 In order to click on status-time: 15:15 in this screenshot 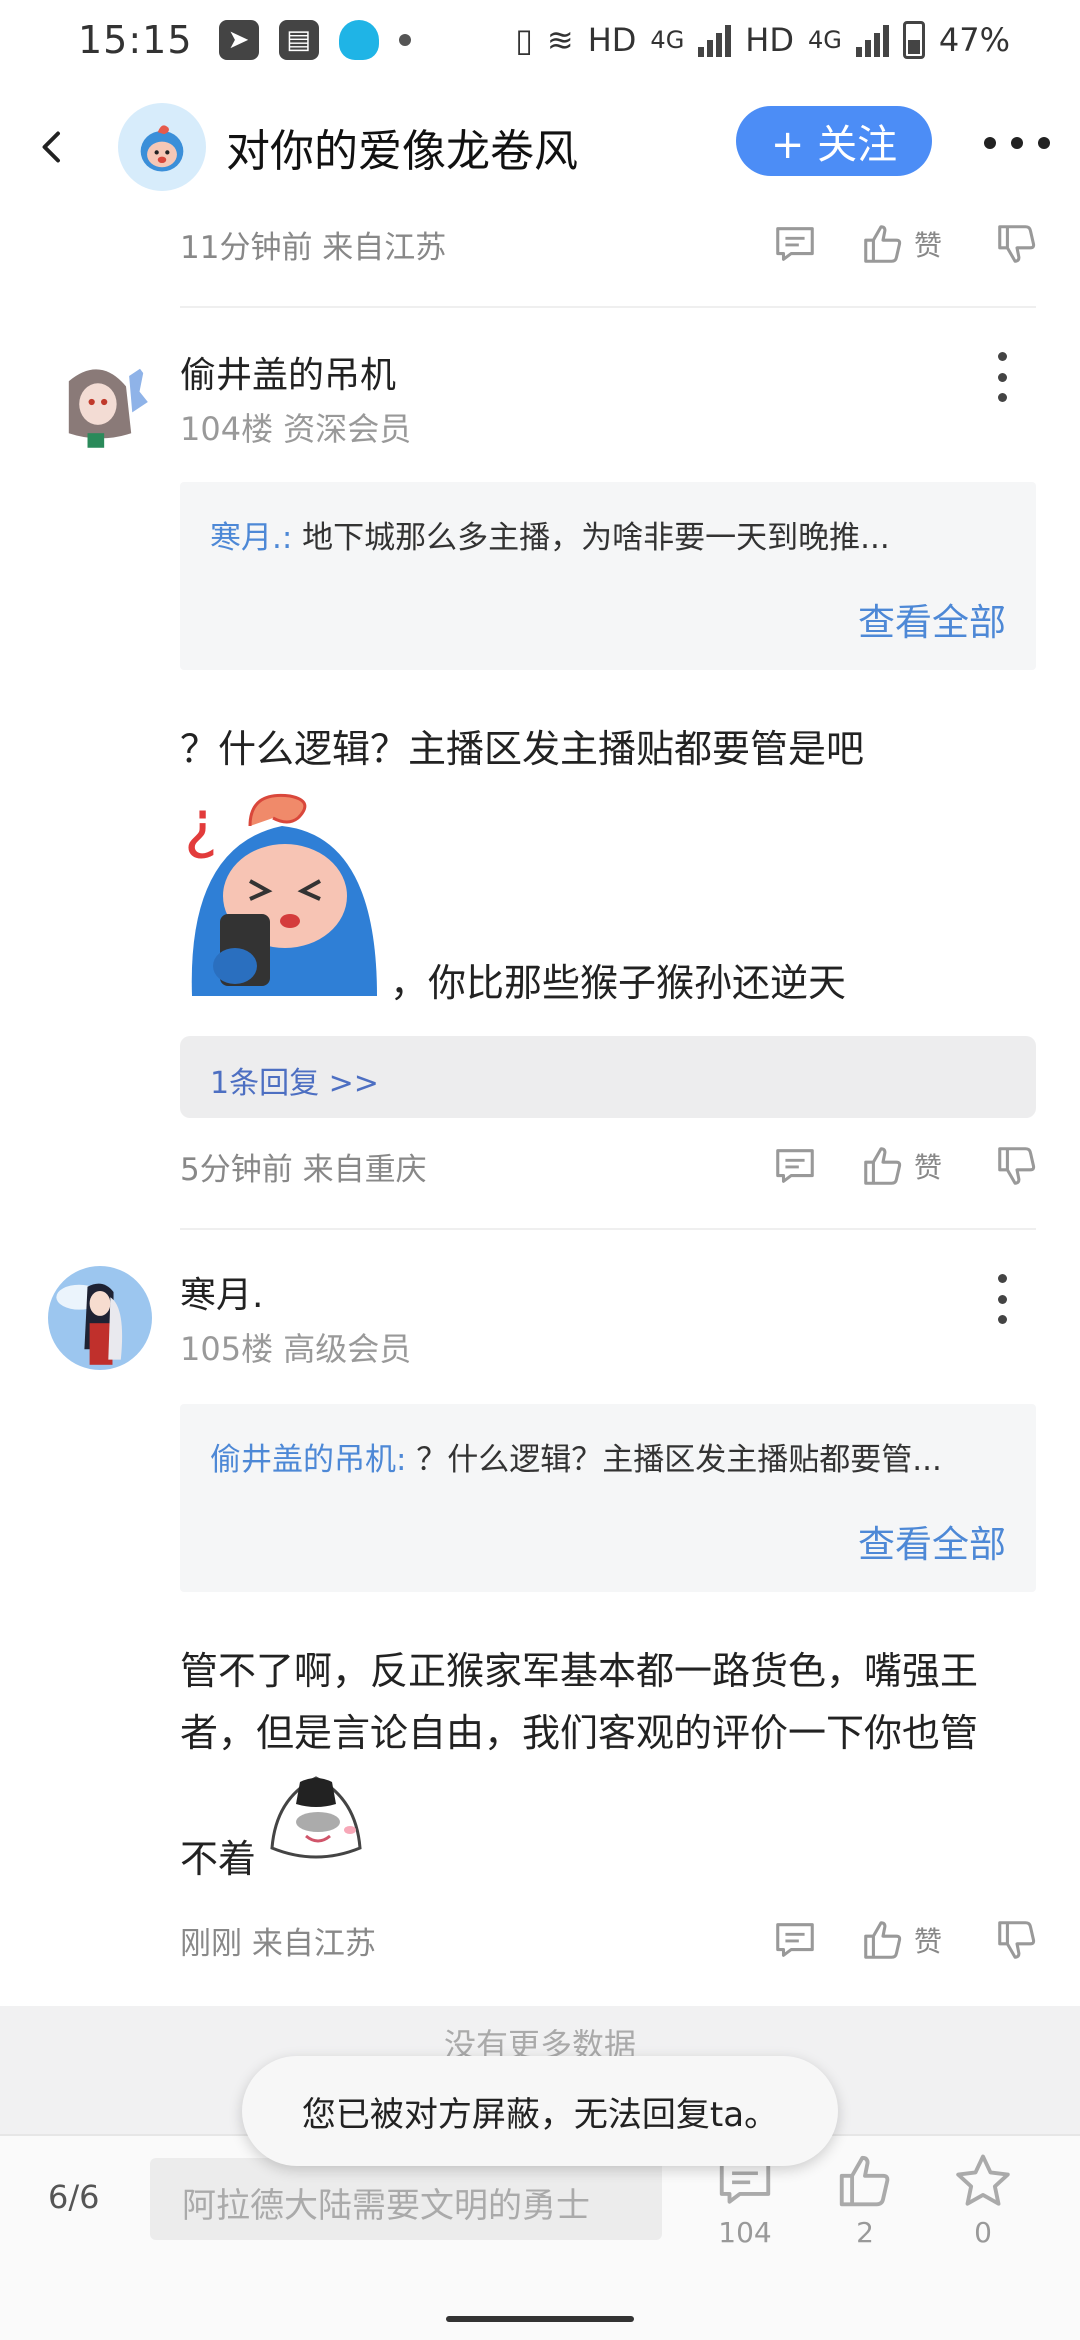, I will do `click(135, 40)`.